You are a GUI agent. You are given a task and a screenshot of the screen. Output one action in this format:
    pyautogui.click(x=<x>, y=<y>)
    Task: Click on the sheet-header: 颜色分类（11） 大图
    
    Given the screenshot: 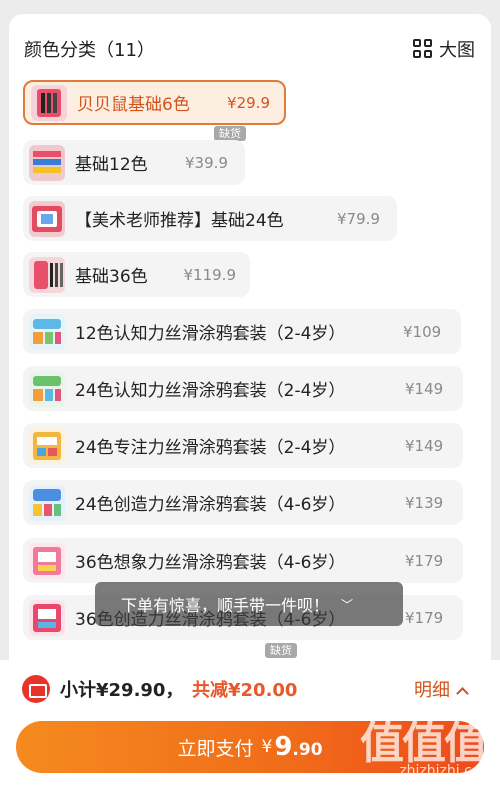 What is the action you would take?
    pyautogui.click(x=250, y=47)
    